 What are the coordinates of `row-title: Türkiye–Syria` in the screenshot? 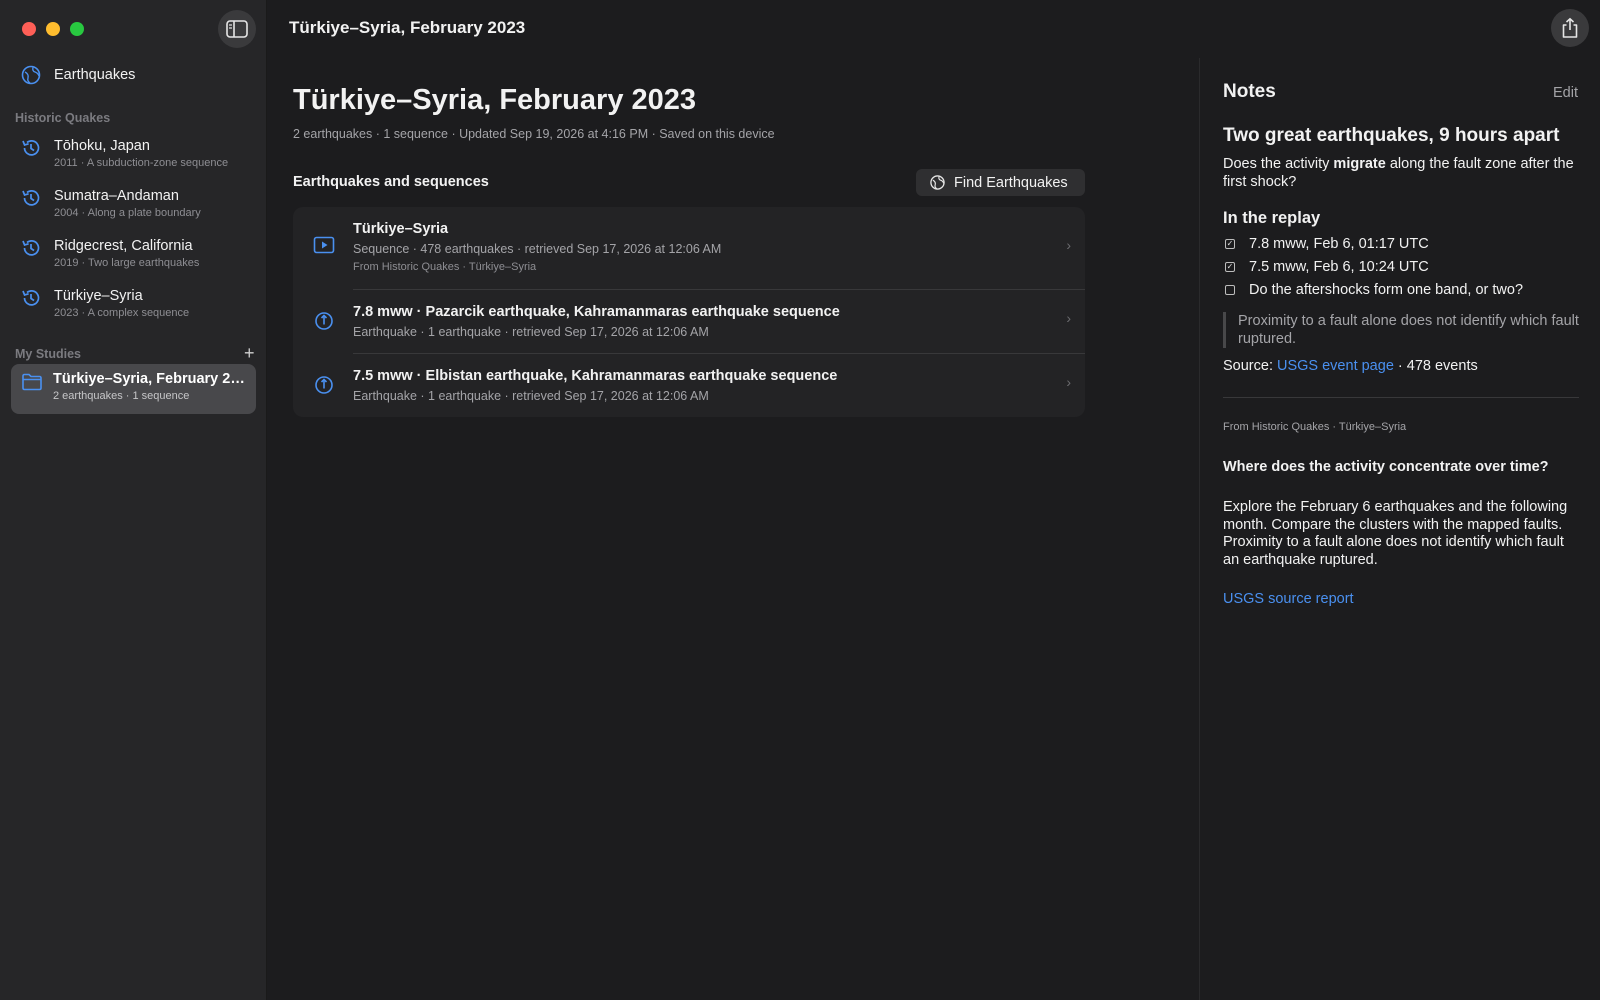 It's located at (401, 229).